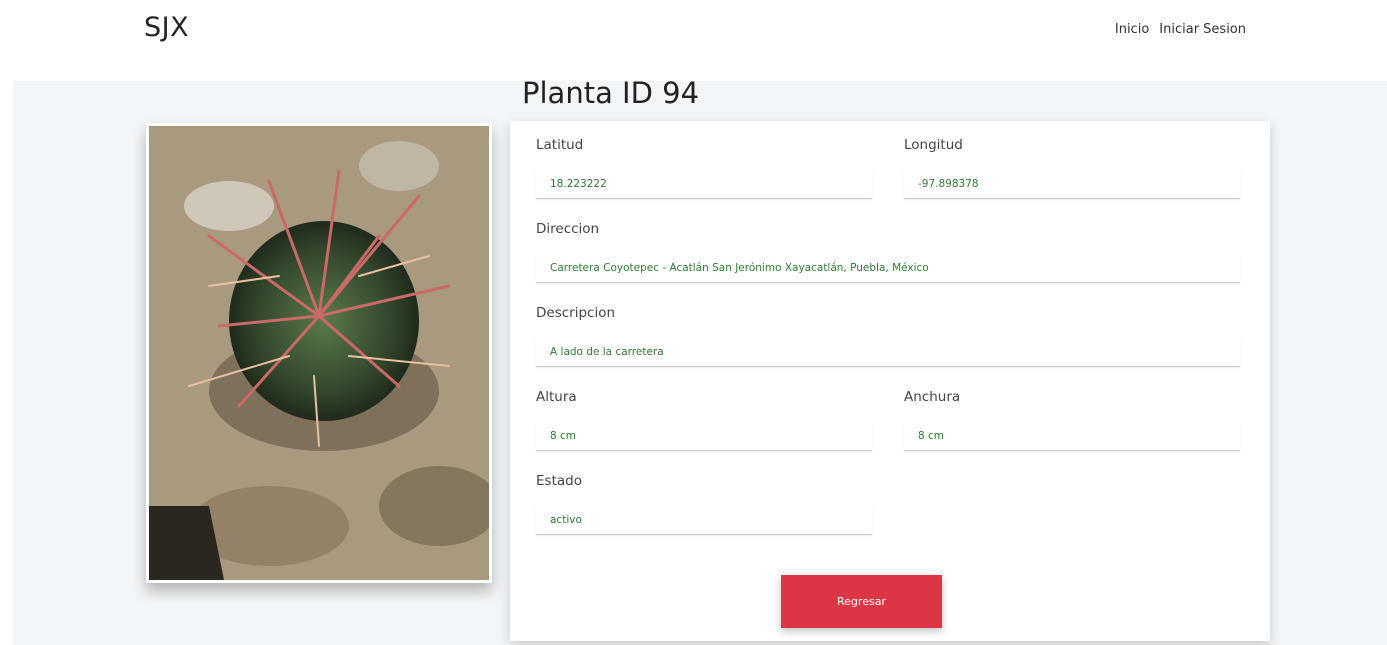  What do you see at coordinates (1132, 29) in the screenshot?
I see `nav-link-inicio: Inicio` at bounding box center [1132, 29].